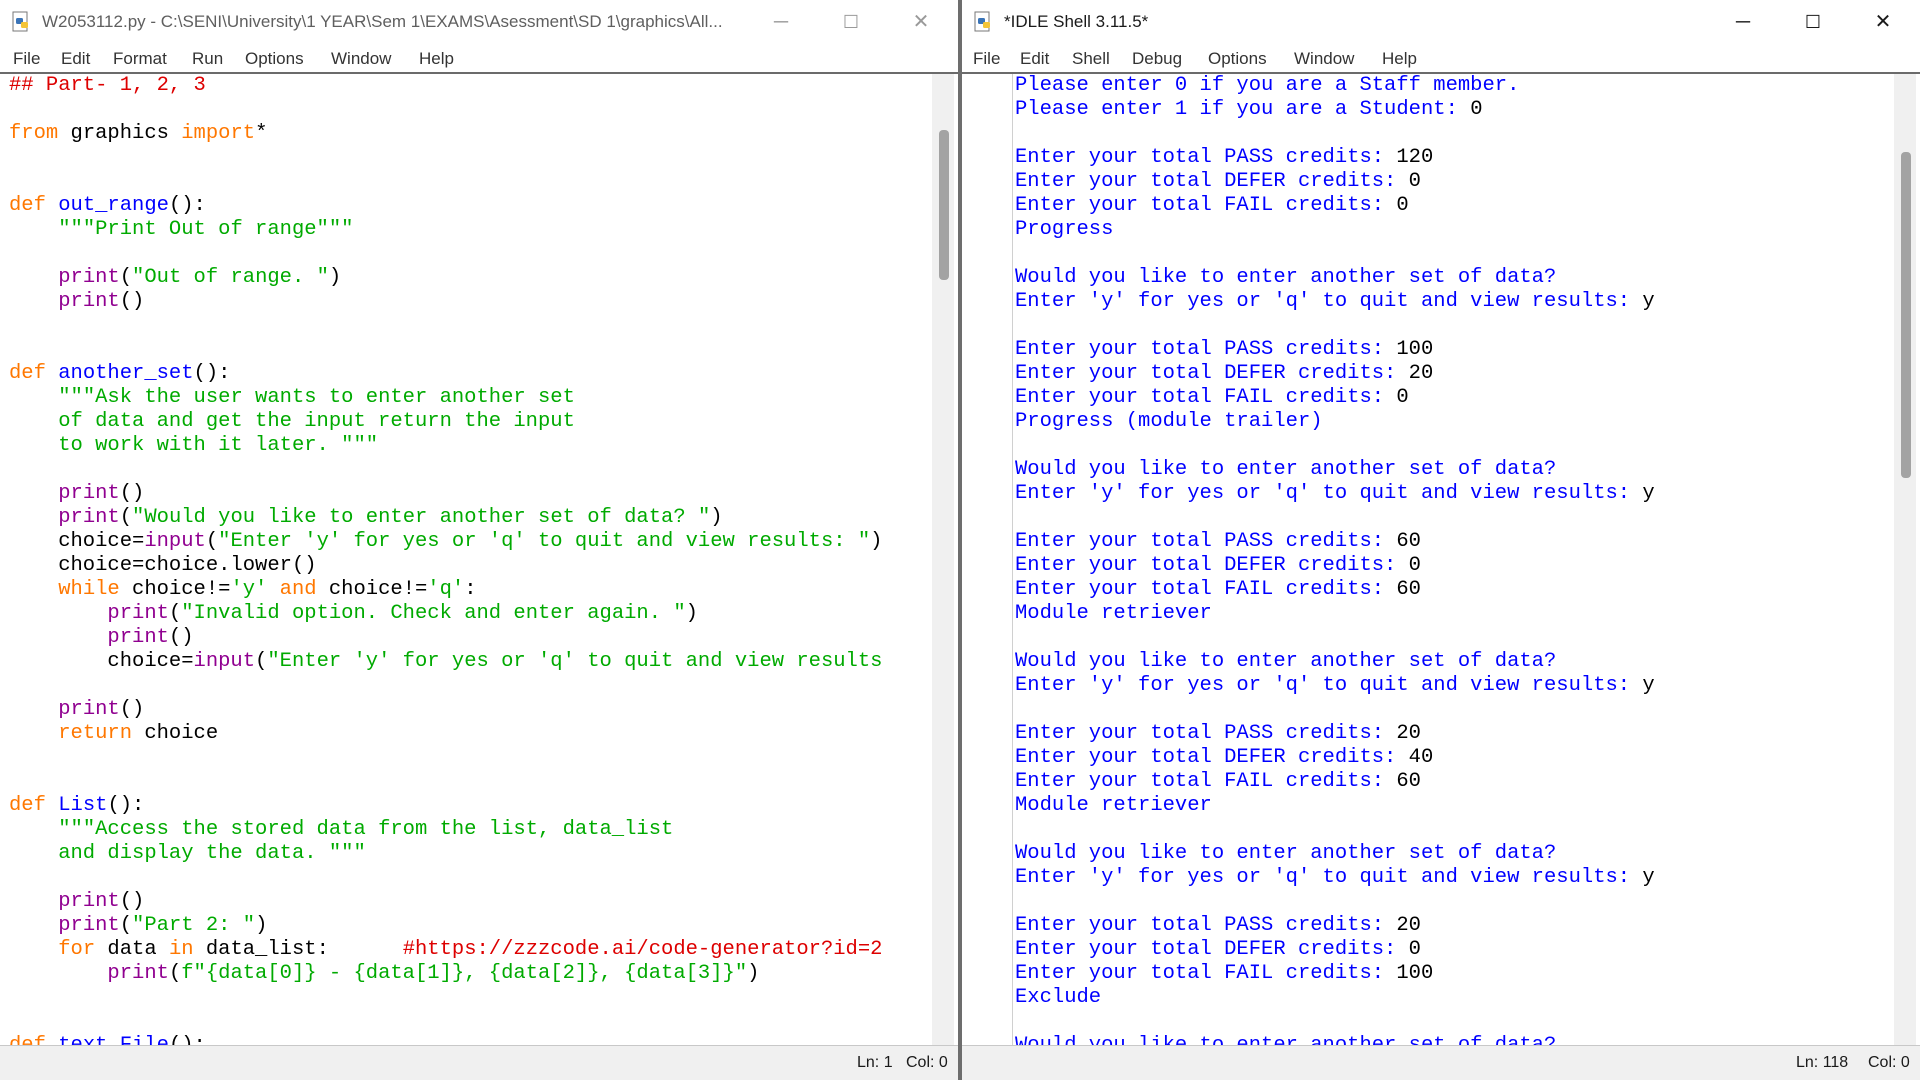 Image resolution: width=1920 pixels, height=1080 pixels. I want to click on menu-format: Format, so click(140, 59).